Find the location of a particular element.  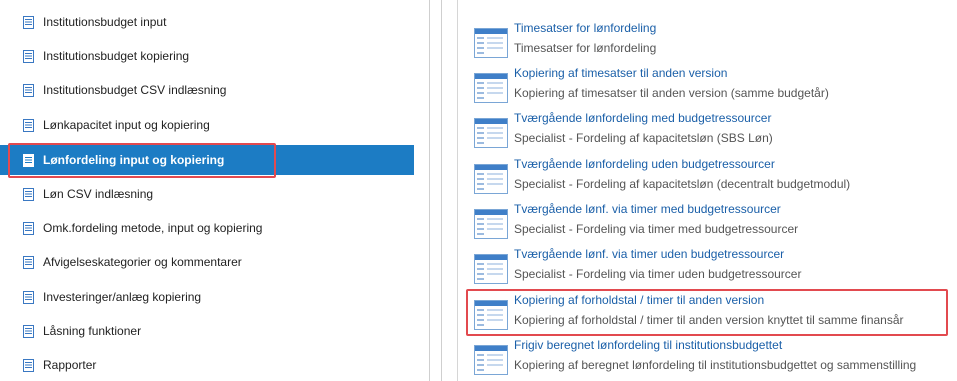

menu-item-institutionsbudget-csv: Institutionsbudget CSV indlæsning is located at coordinates (207, 90).